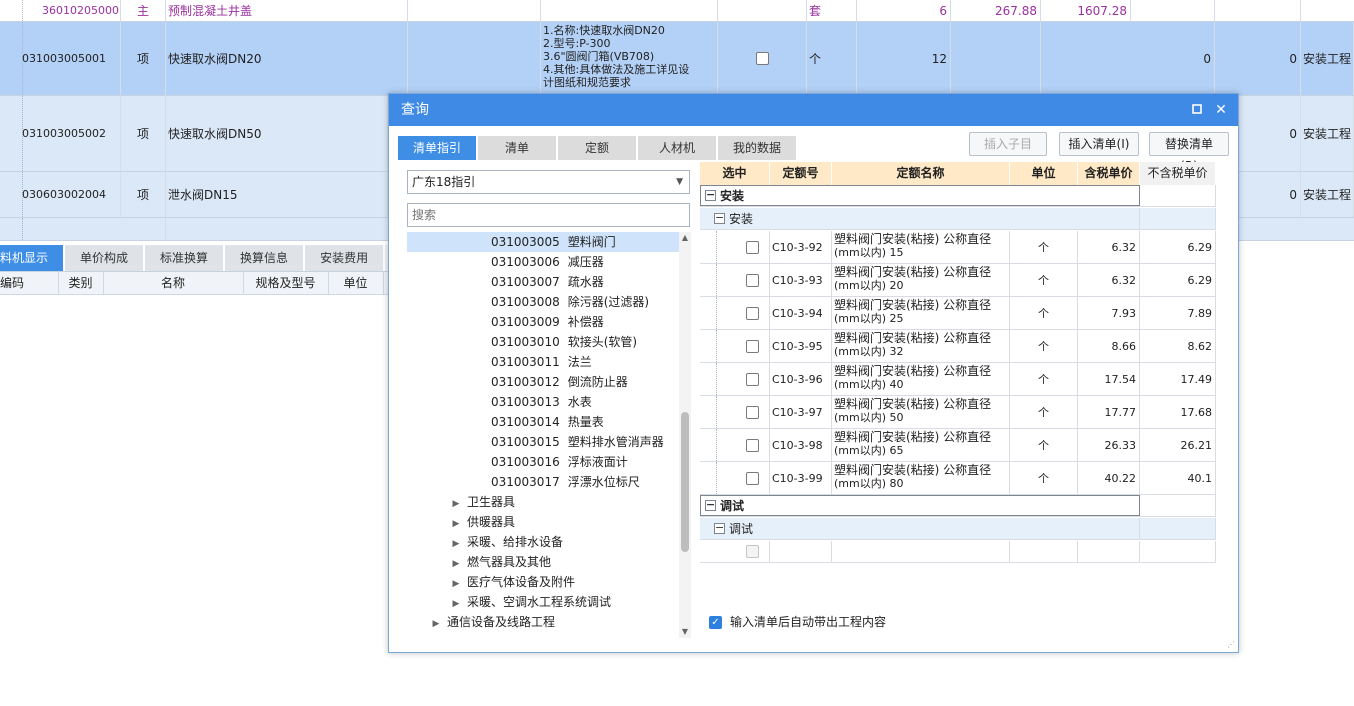 The height and width of the screenshot is (706, 1354). Describe the element at coordinates (543, 602) in the screenshot. I see `tree-item: ▶ 采暖、空调水工程系统调试` at that location.